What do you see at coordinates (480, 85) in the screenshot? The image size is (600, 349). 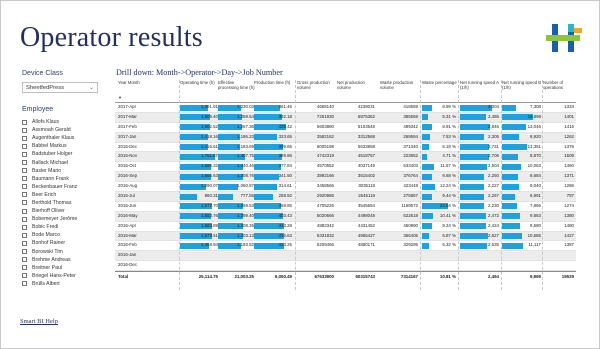 I see `column-header: Net running speed A (1/h)` at bounding box center [480, 85].